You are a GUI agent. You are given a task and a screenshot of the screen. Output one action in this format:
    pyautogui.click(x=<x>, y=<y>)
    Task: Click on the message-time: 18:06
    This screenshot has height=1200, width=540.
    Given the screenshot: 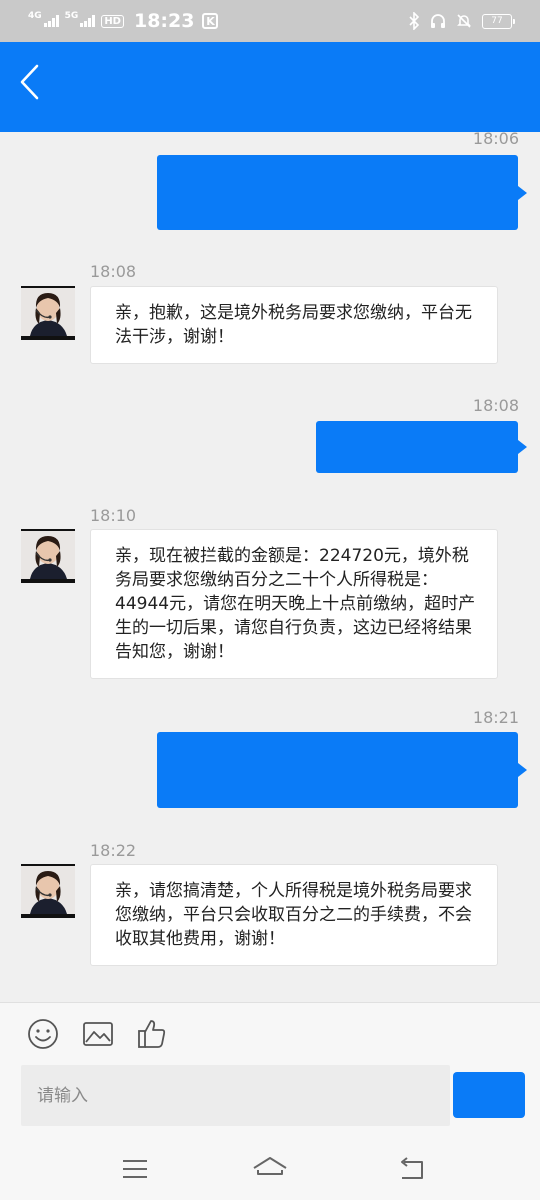 What is the action you would take?
    pyautogui.click(x=495, y=140)
    